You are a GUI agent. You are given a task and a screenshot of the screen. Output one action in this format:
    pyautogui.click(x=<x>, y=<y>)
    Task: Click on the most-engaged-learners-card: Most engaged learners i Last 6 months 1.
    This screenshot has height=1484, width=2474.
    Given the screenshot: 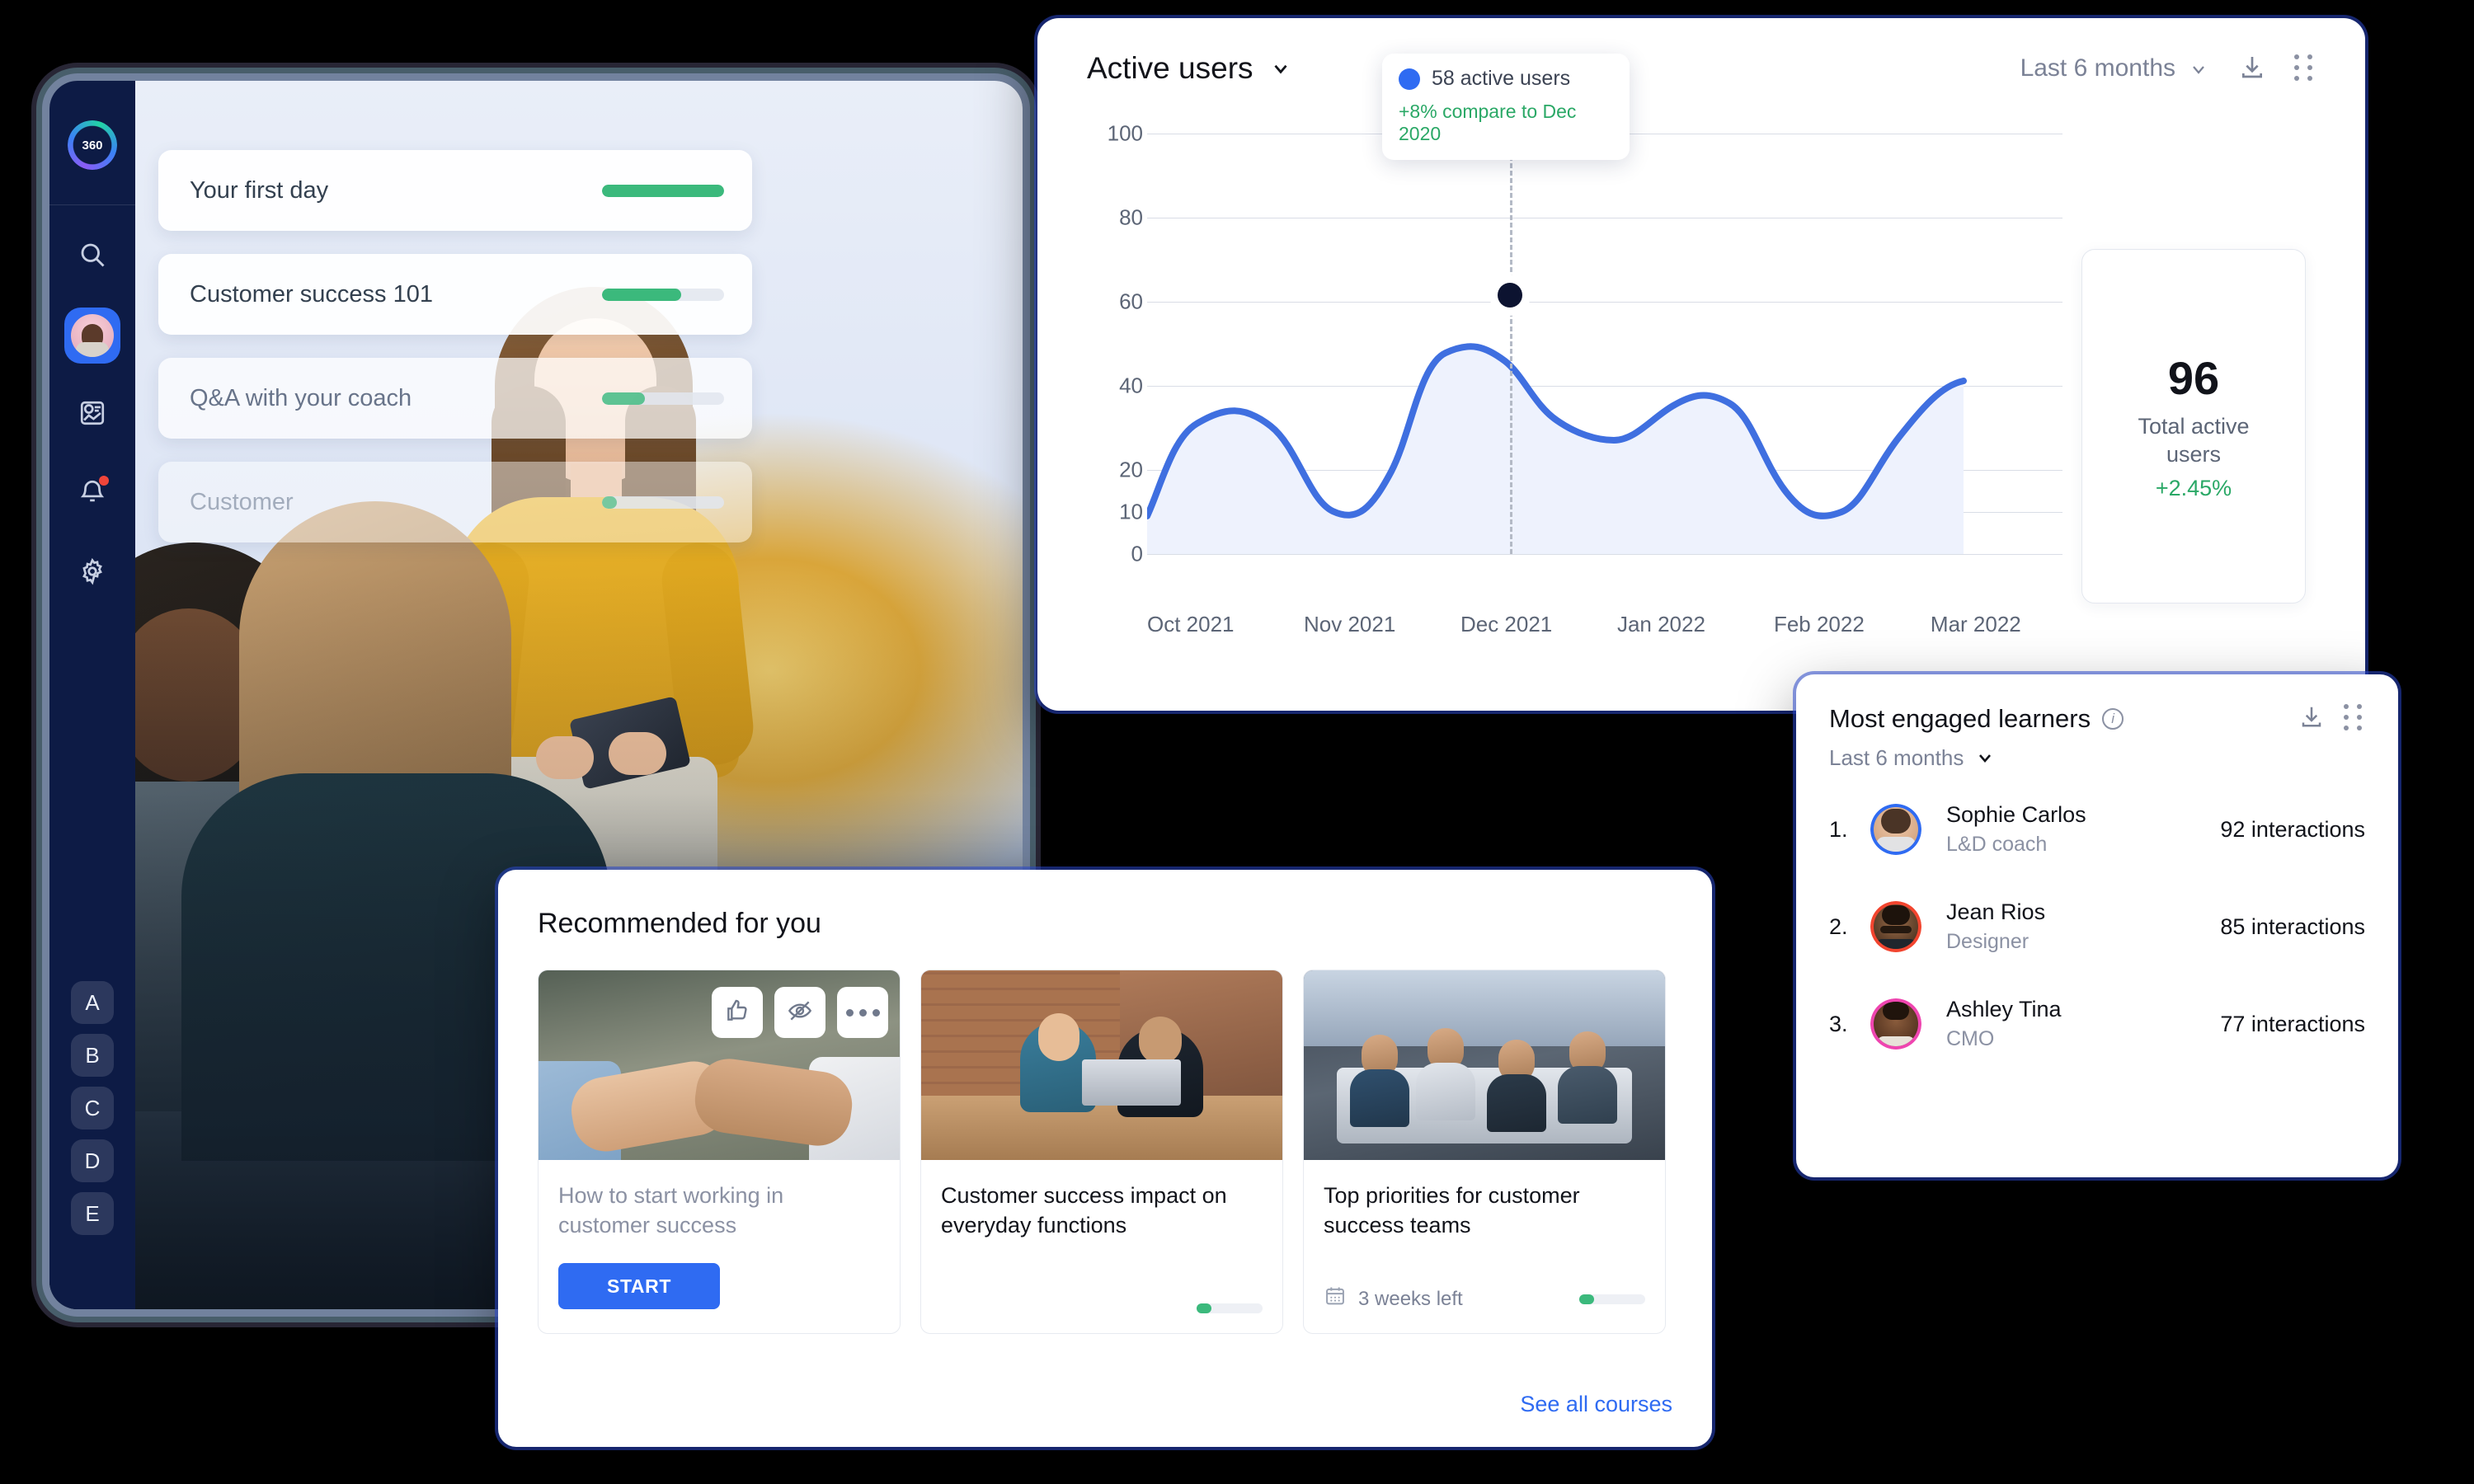 What is the action you would take?
    pyautogui.click(x=2097, y=925)
    